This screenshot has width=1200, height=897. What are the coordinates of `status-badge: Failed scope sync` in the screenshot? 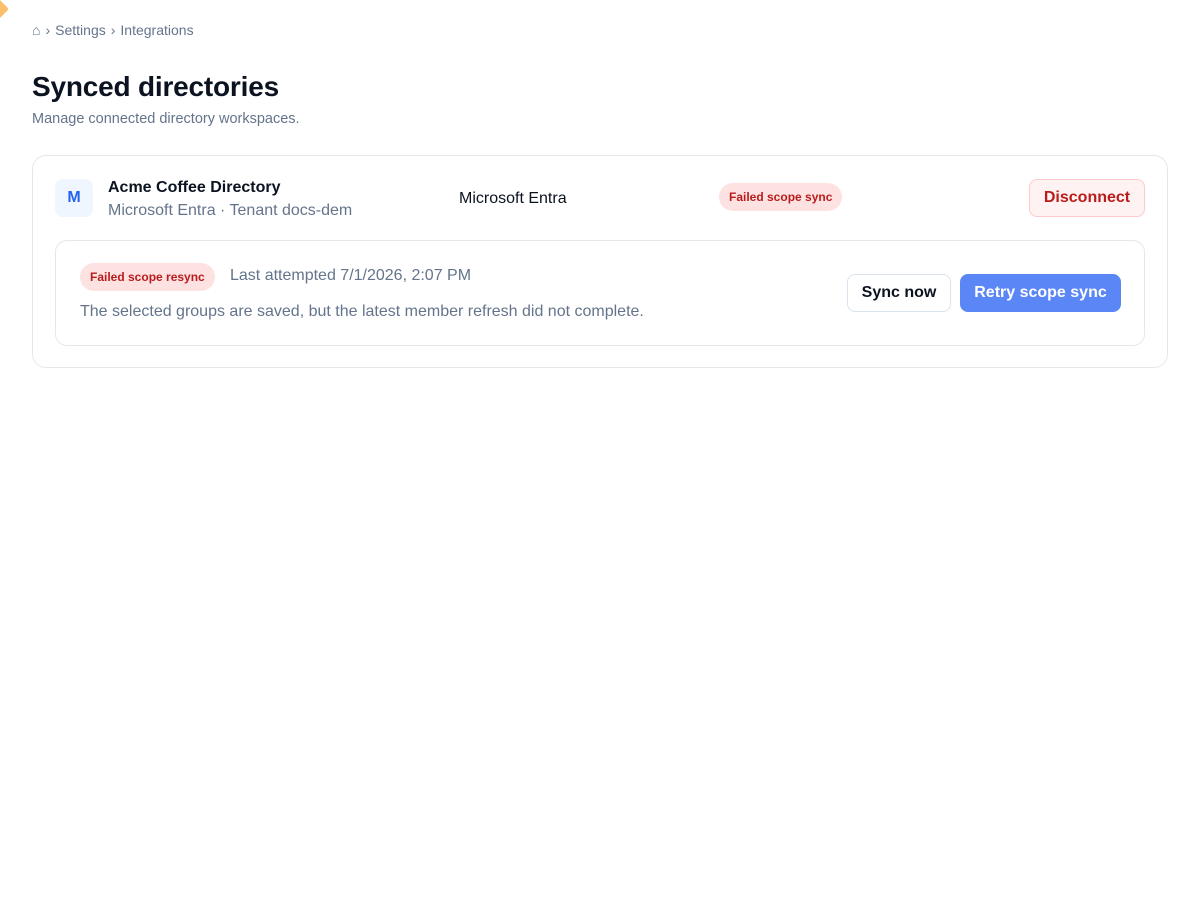 It's located at (781, 197).